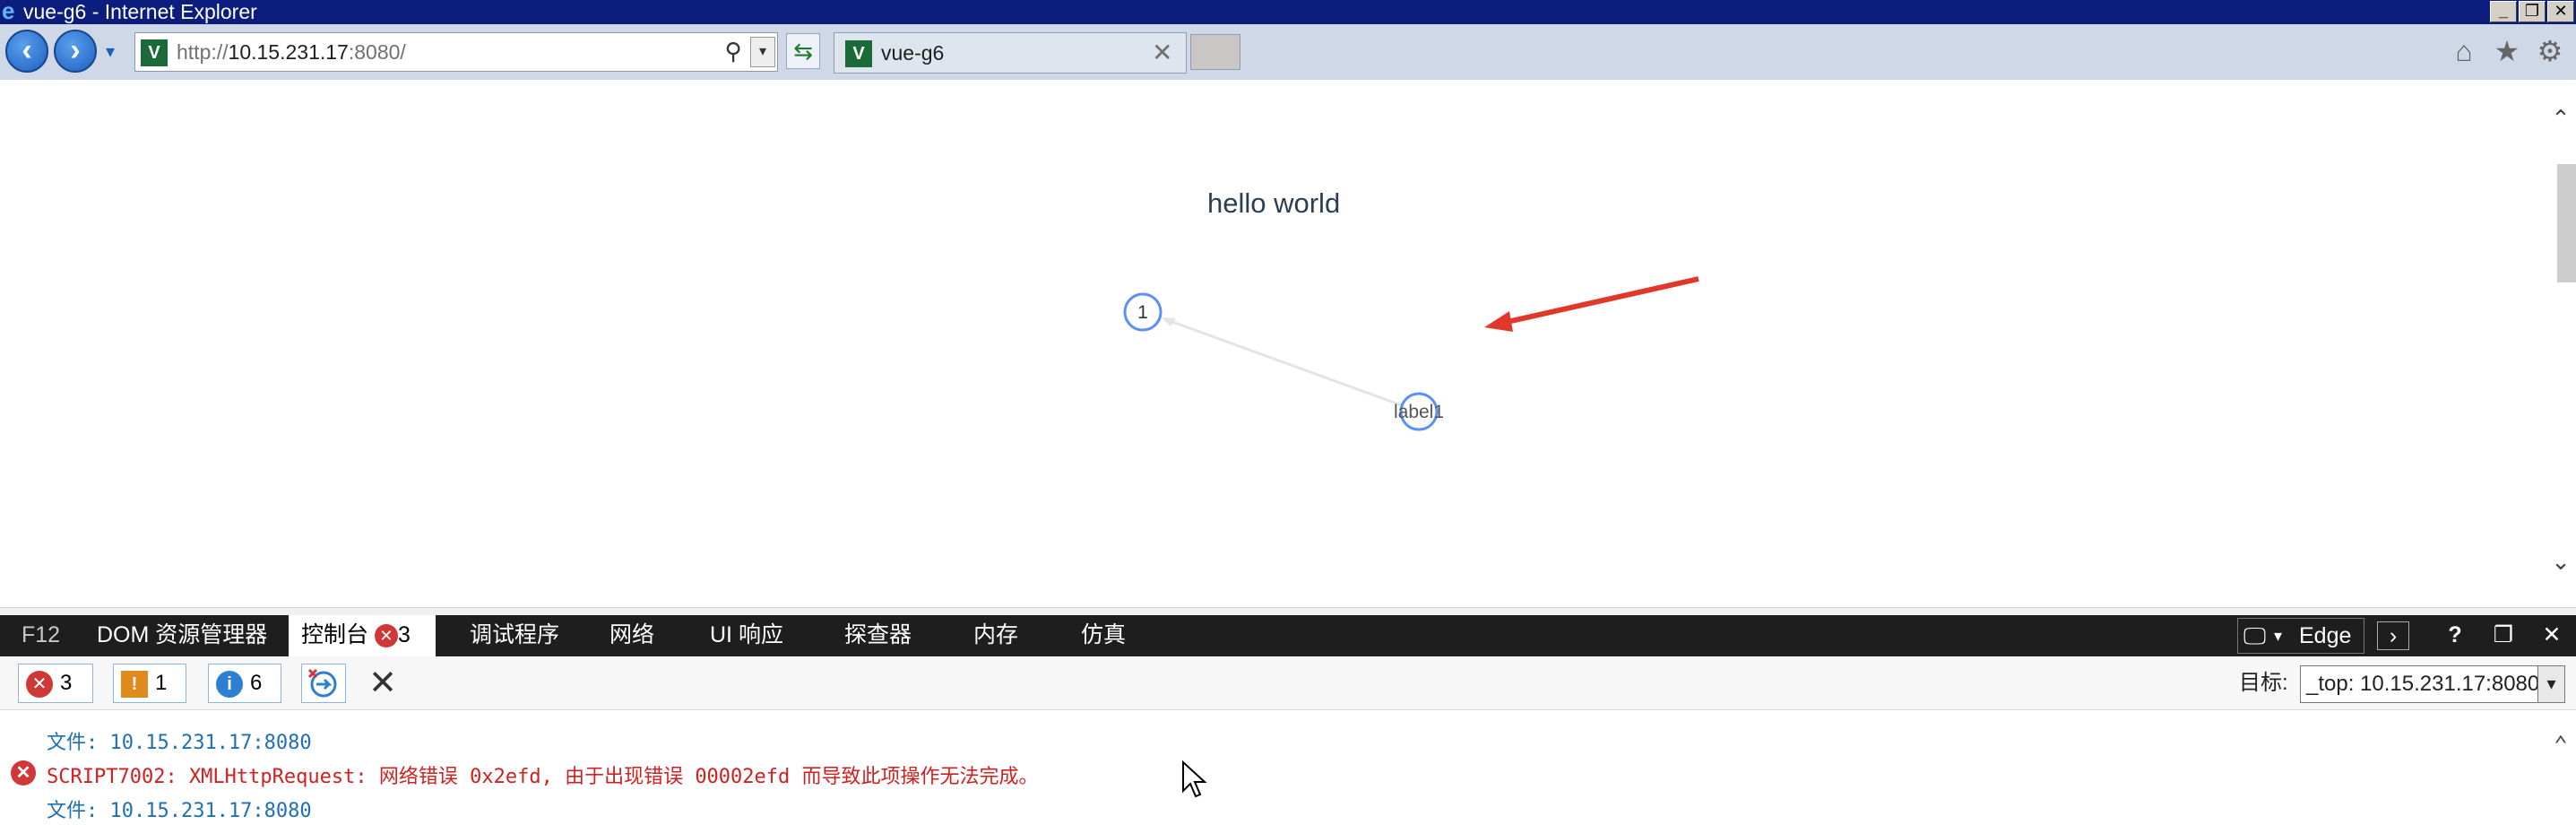 Image resolution: width=2576 pixels, height=825 pixels. I want to click on tab-emulation: 仿真, so click(1103, 635).